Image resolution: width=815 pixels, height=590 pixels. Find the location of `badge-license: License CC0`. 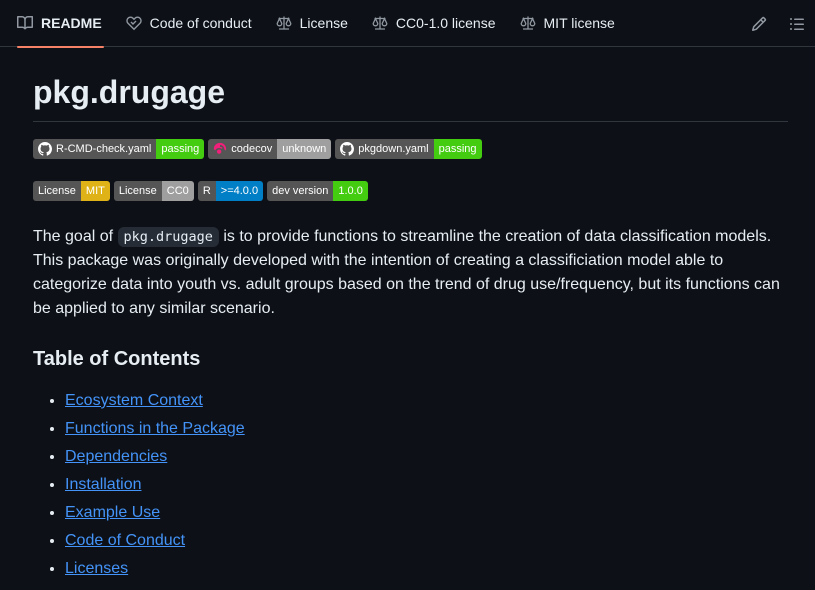

badge-license: License CC0 is located at coordinates (153, 190).